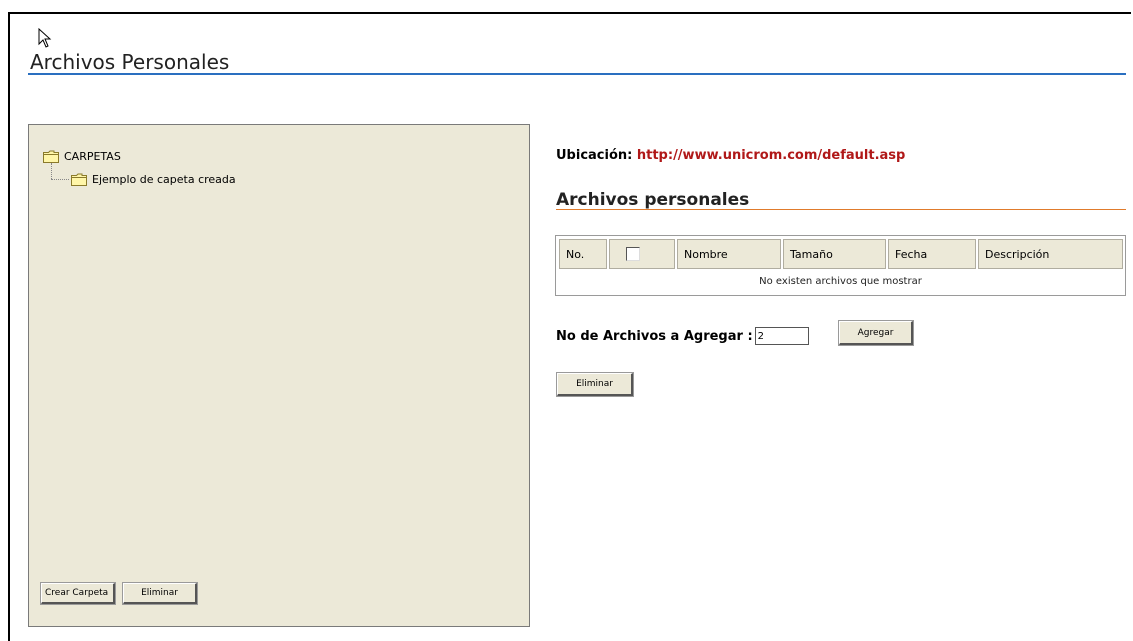 This screenshot has width=1133, height=641. What do you see at coordinates (654, 336) in the screenshot?
I see `add-files-label: No de Archivos a Agregar :` at bounding box center [654, 336].